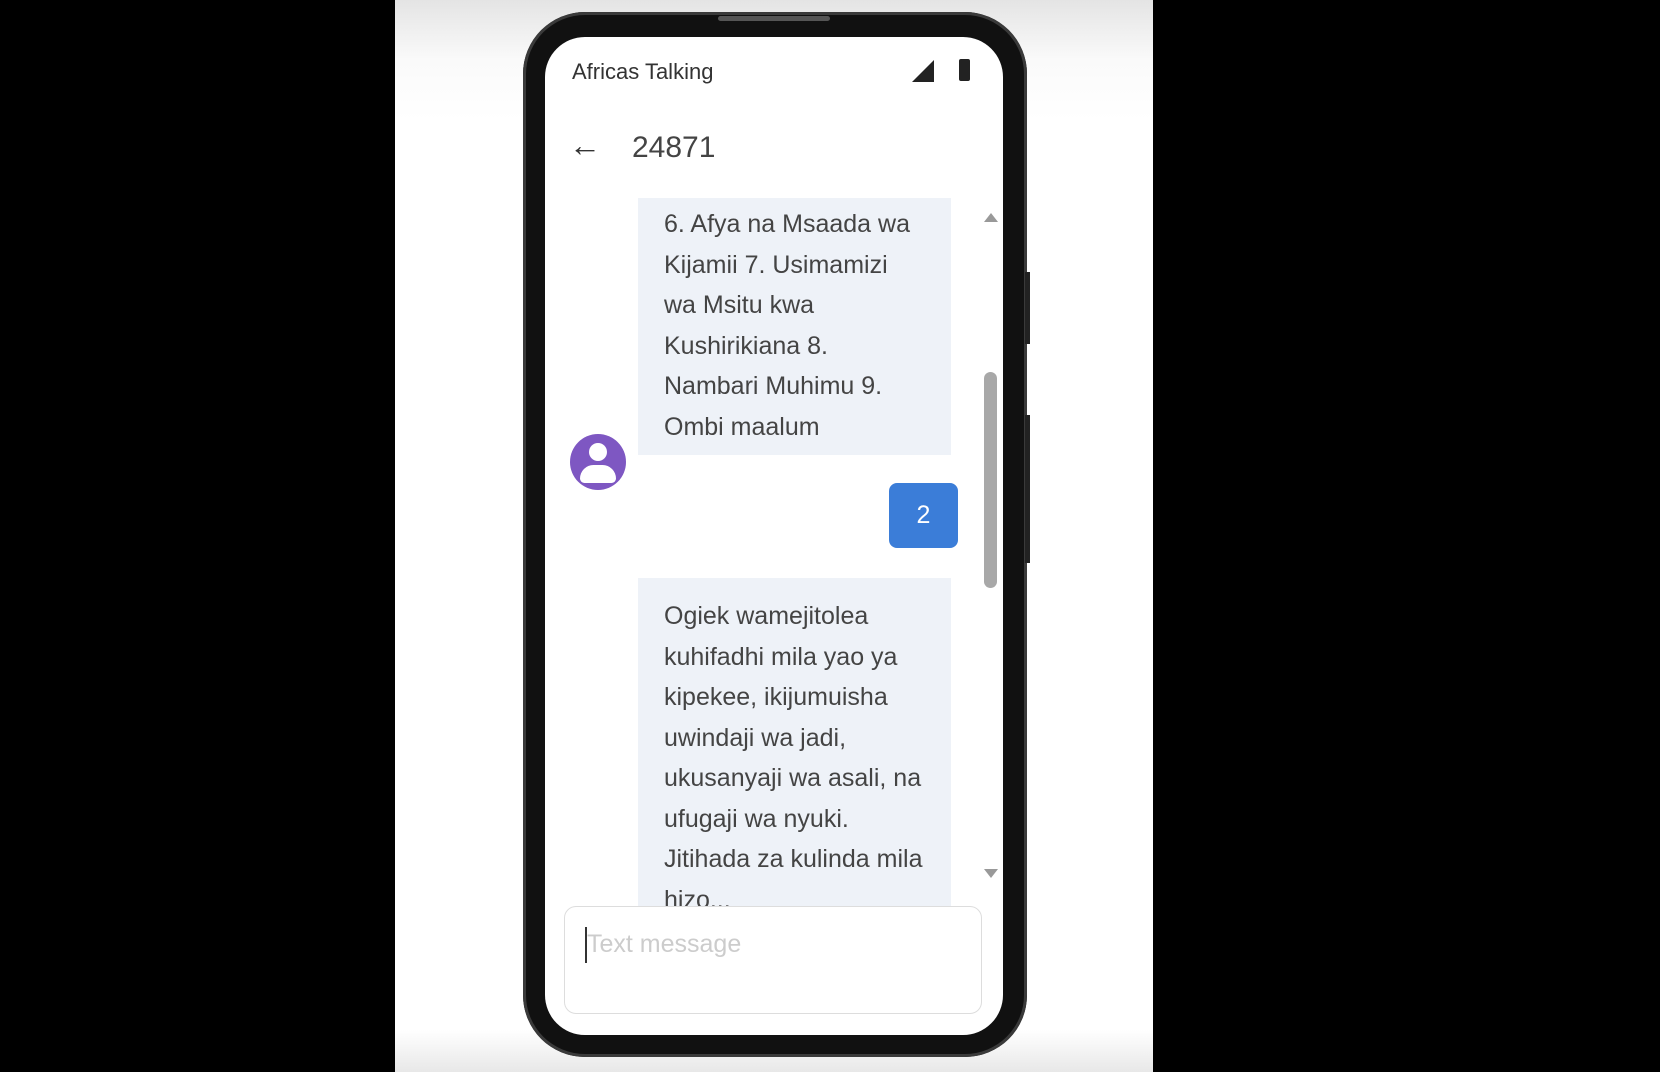 The width and height of the screenshot is (1660, 1072). I want to click on scroll-up-arrow-icon, so click(991, 217).